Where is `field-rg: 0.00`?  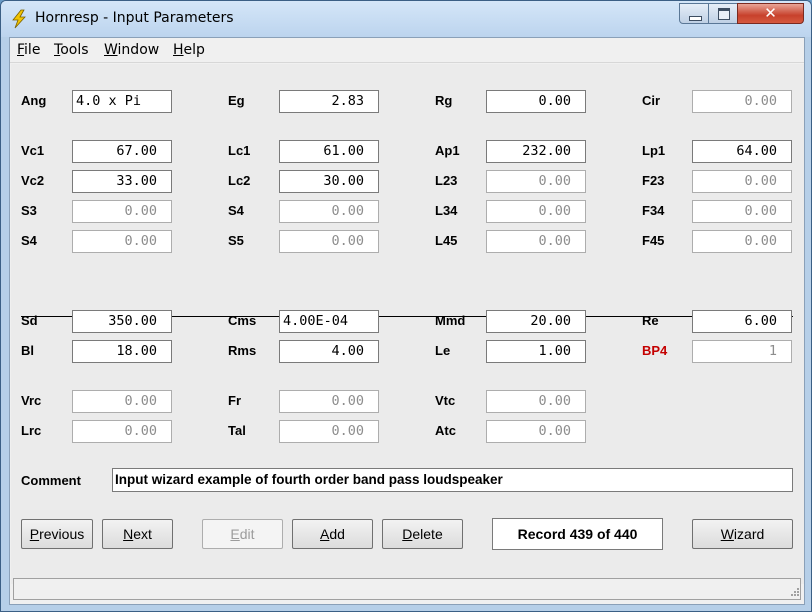
field-rg: 0.00 is located at coordinates (536, 101).